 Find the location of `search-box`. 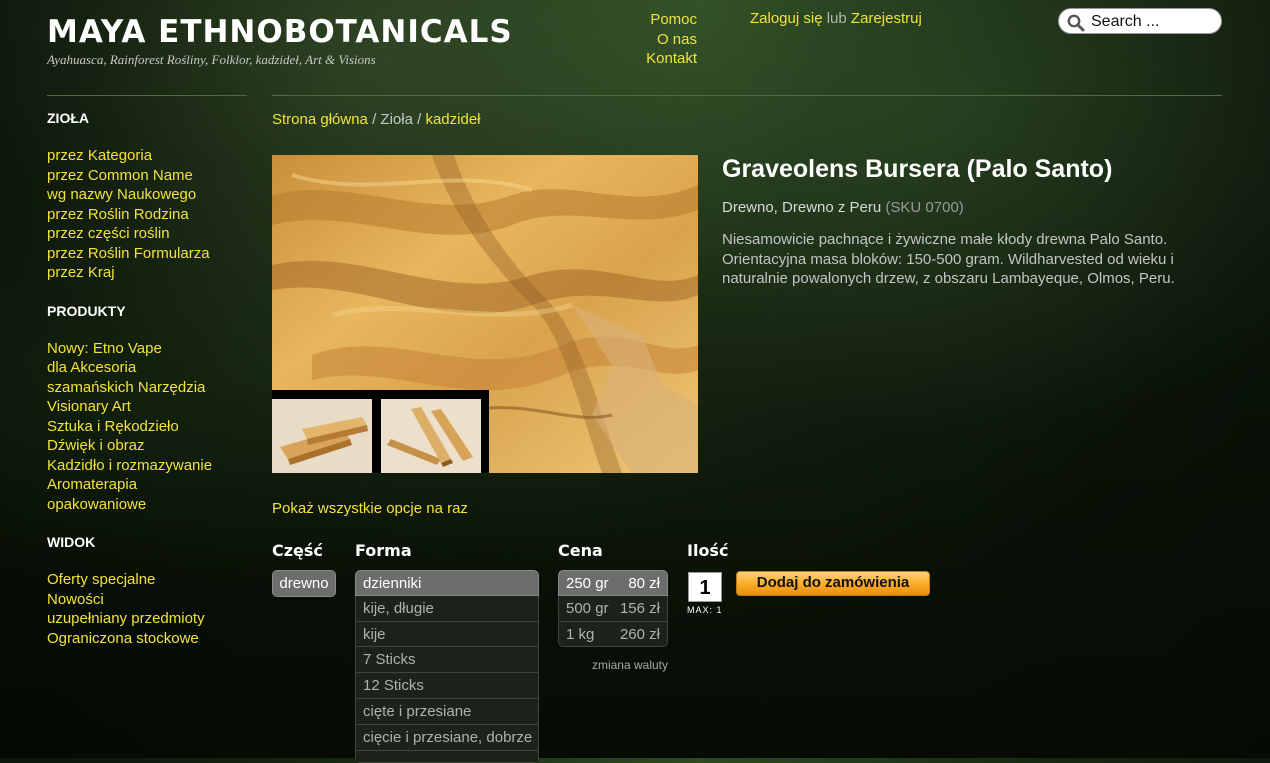

search-box is located at coordinates (1140, 21).